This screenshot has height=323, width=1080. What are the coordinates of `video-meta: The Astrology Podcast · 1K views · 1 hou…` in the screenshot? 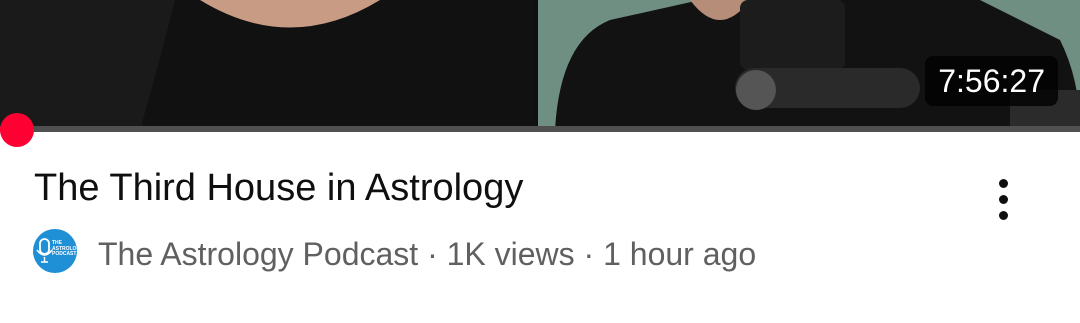 It's located at (427, 254).